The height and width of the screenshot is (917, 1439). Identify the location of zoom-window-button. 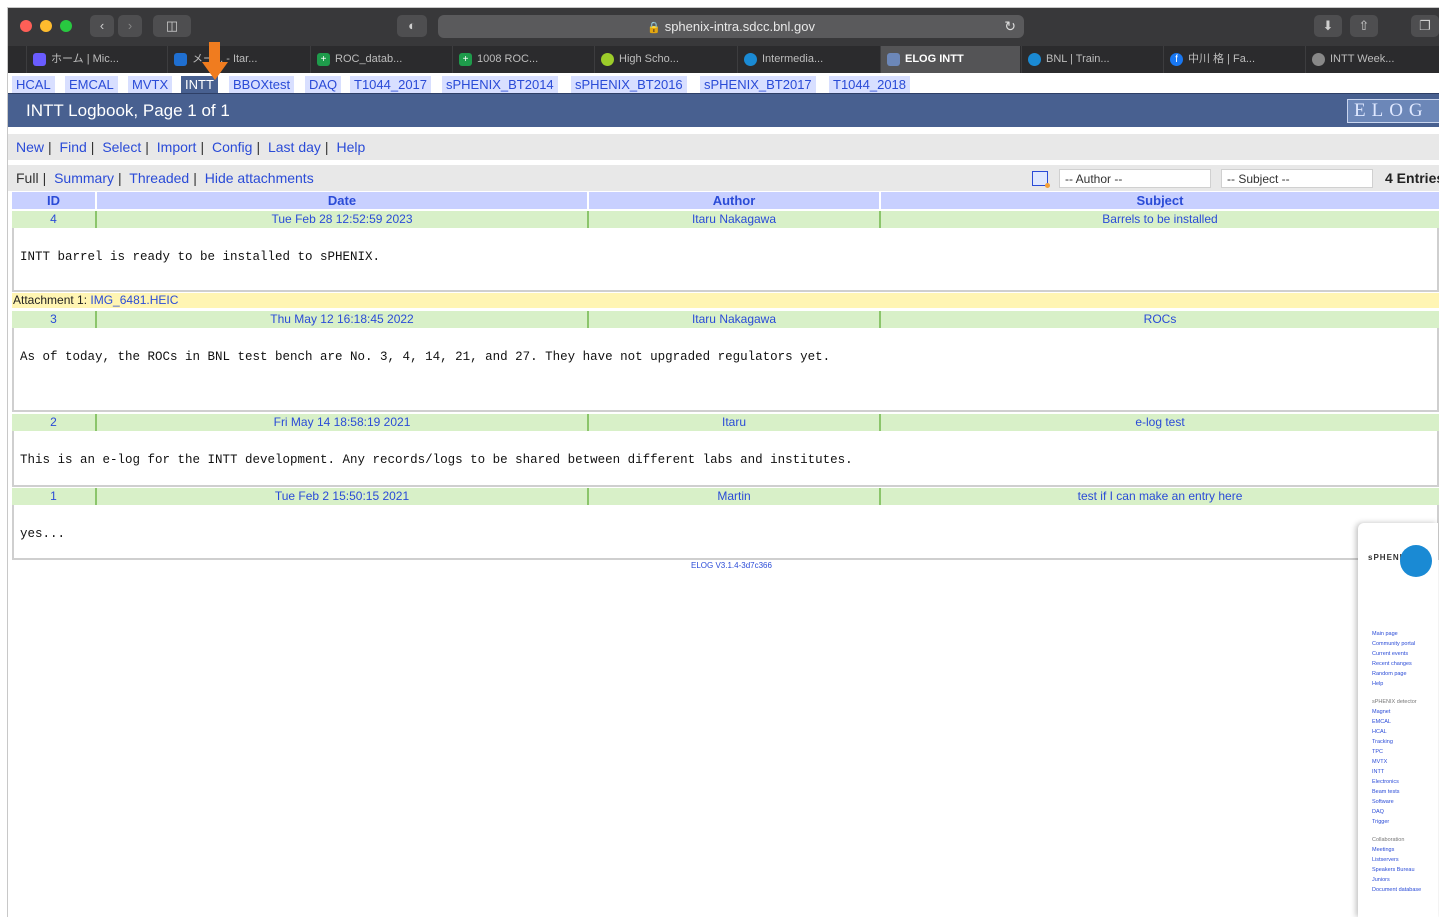
(66, 26).